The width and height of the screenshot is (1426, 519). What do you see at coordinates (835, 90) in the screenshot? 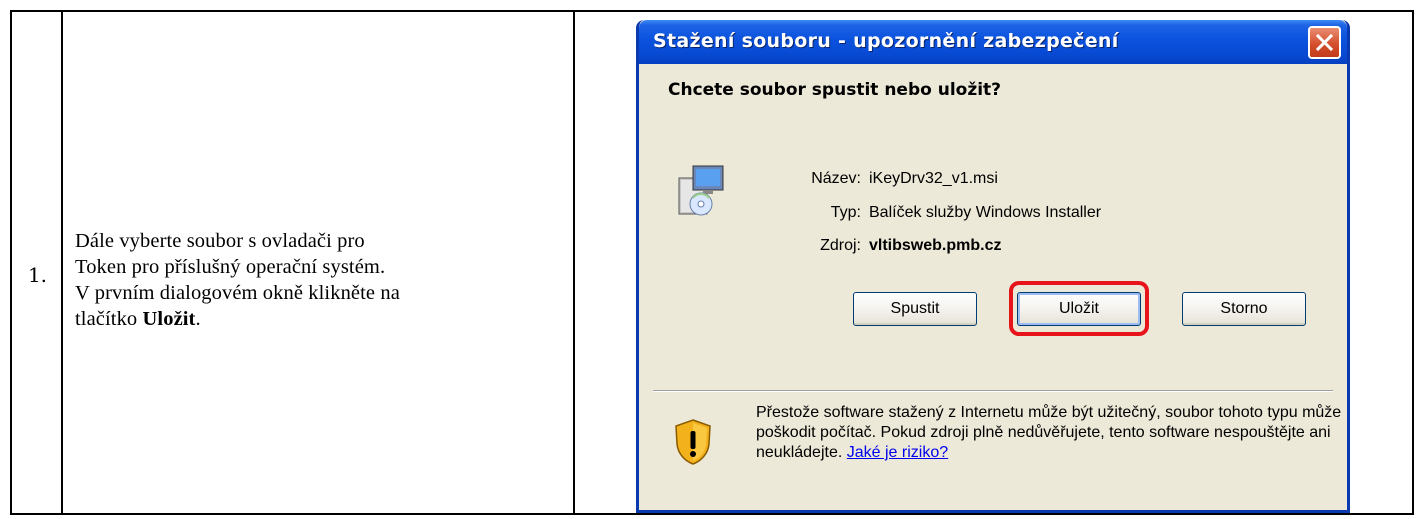
I see `dialog-question: Chcete soubor spustit nebo uložit?` at bounding box center [835, 90].